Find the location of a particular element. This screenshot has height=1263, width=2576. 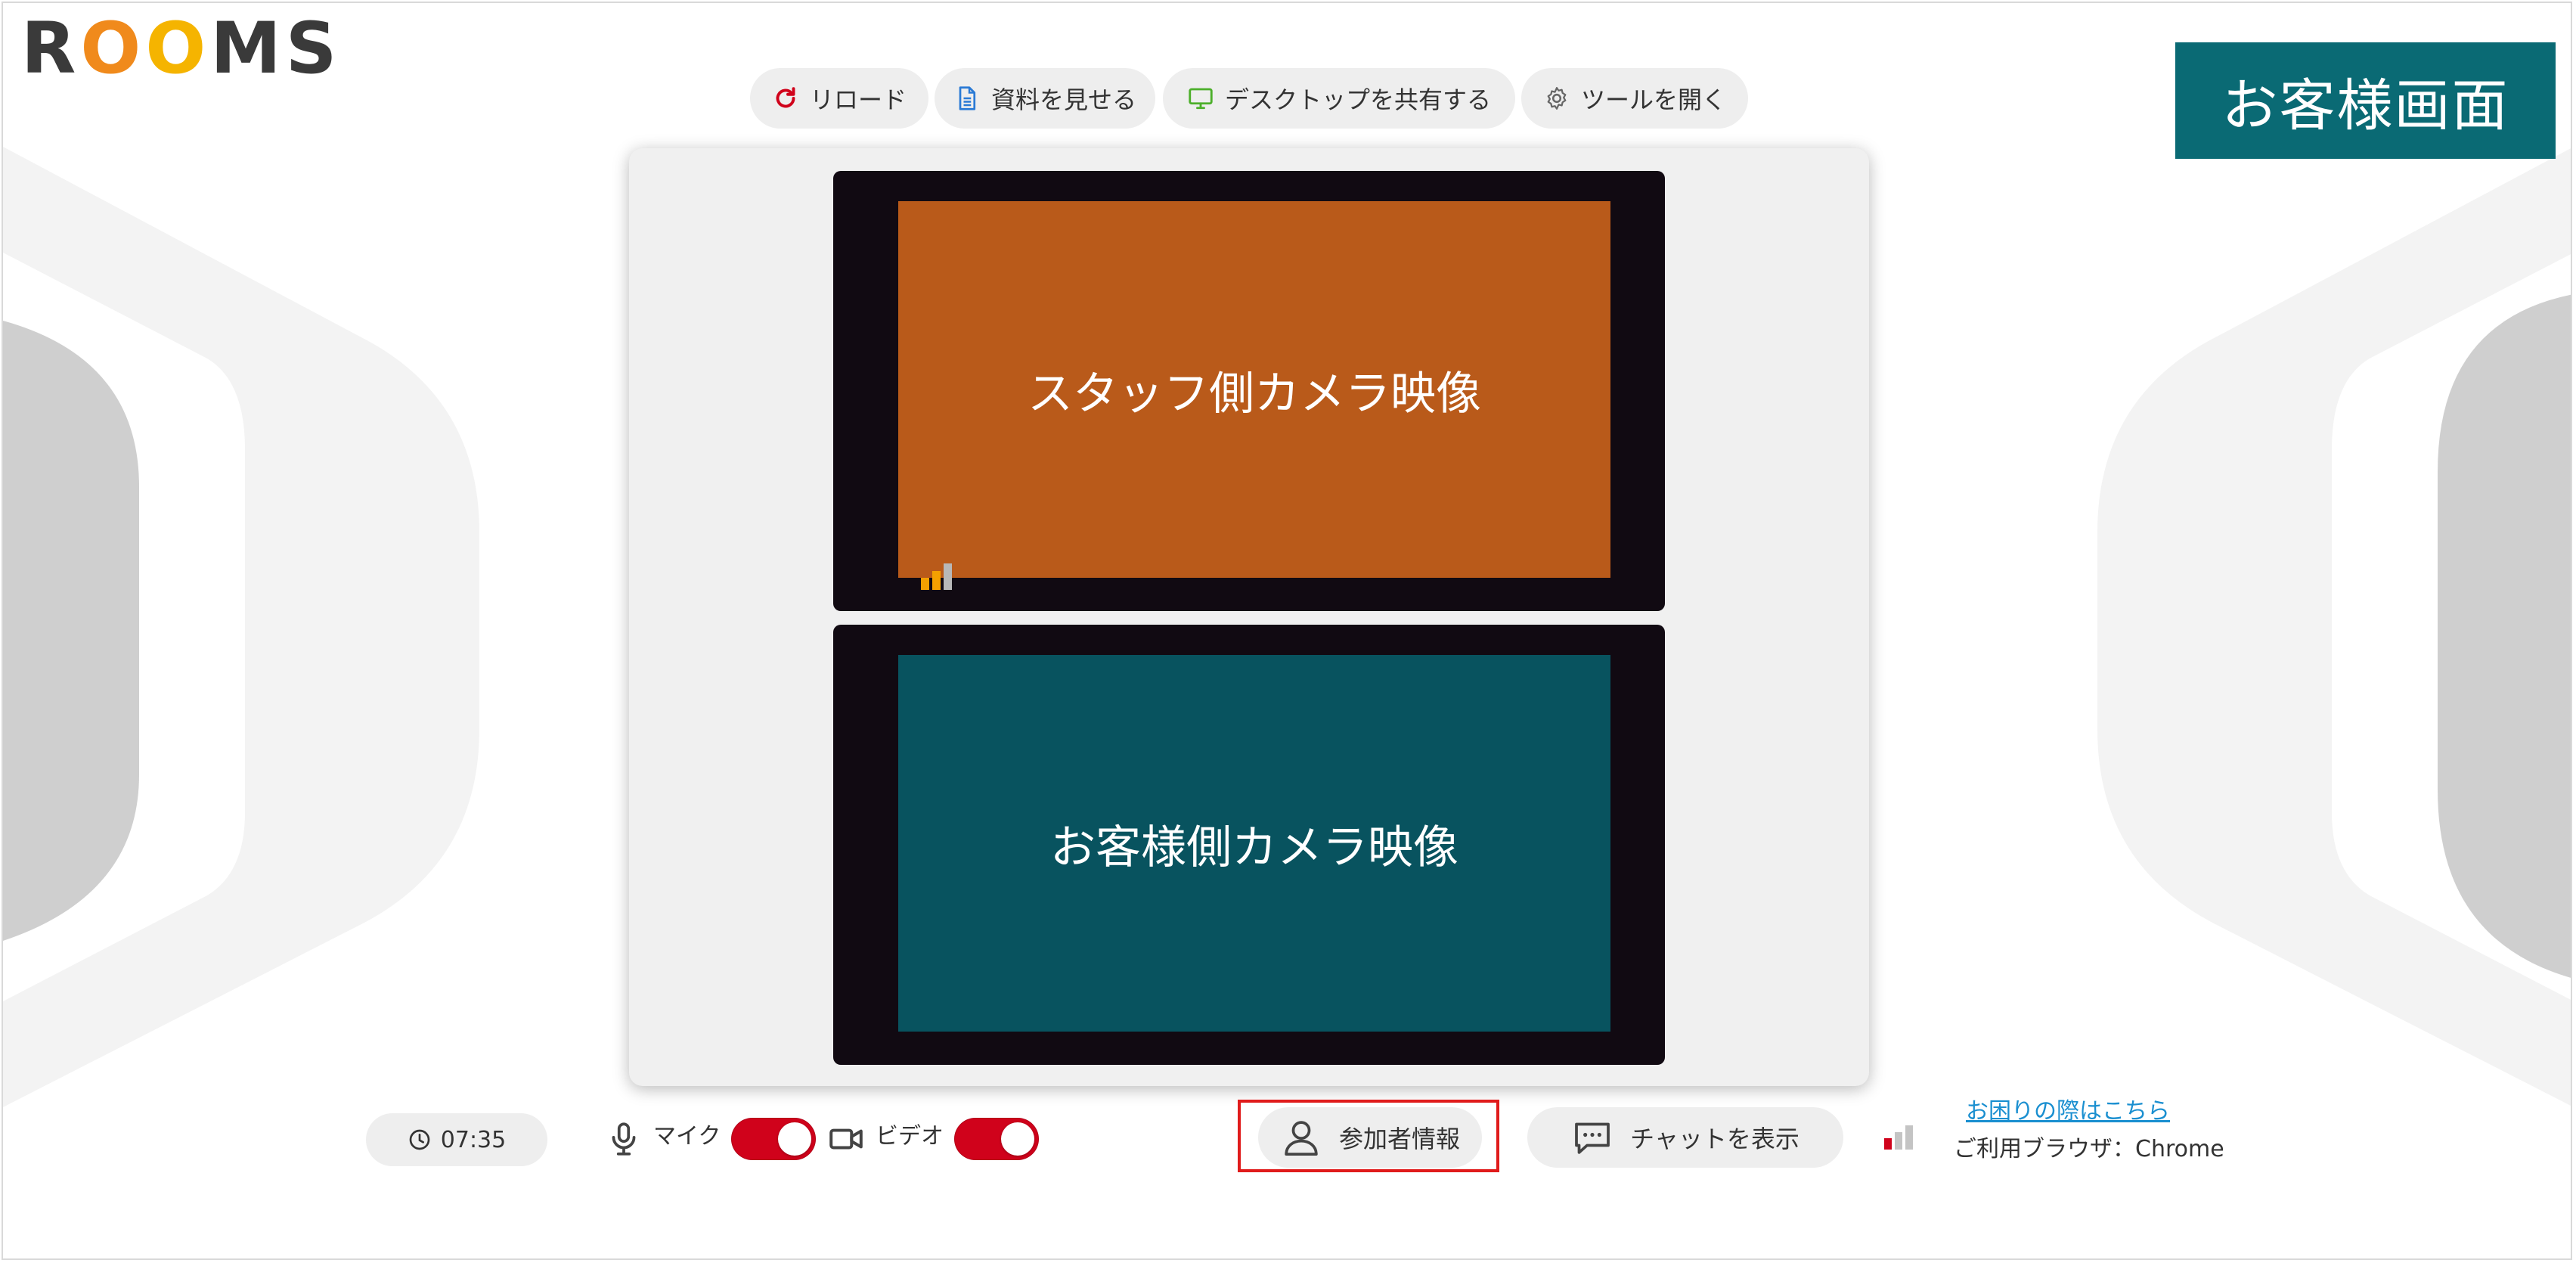

network-signal-icon is located at coordinates (1899, 1137).